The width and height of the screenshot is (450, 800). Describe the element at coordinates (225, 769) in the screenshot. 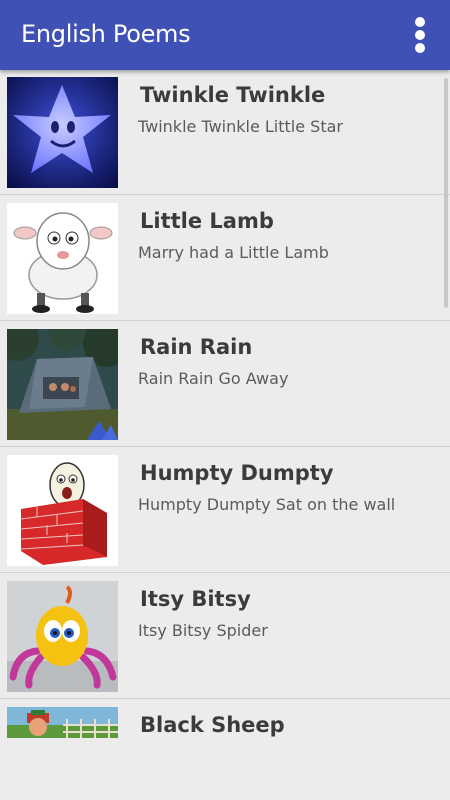

I see `empty-area` at that location.